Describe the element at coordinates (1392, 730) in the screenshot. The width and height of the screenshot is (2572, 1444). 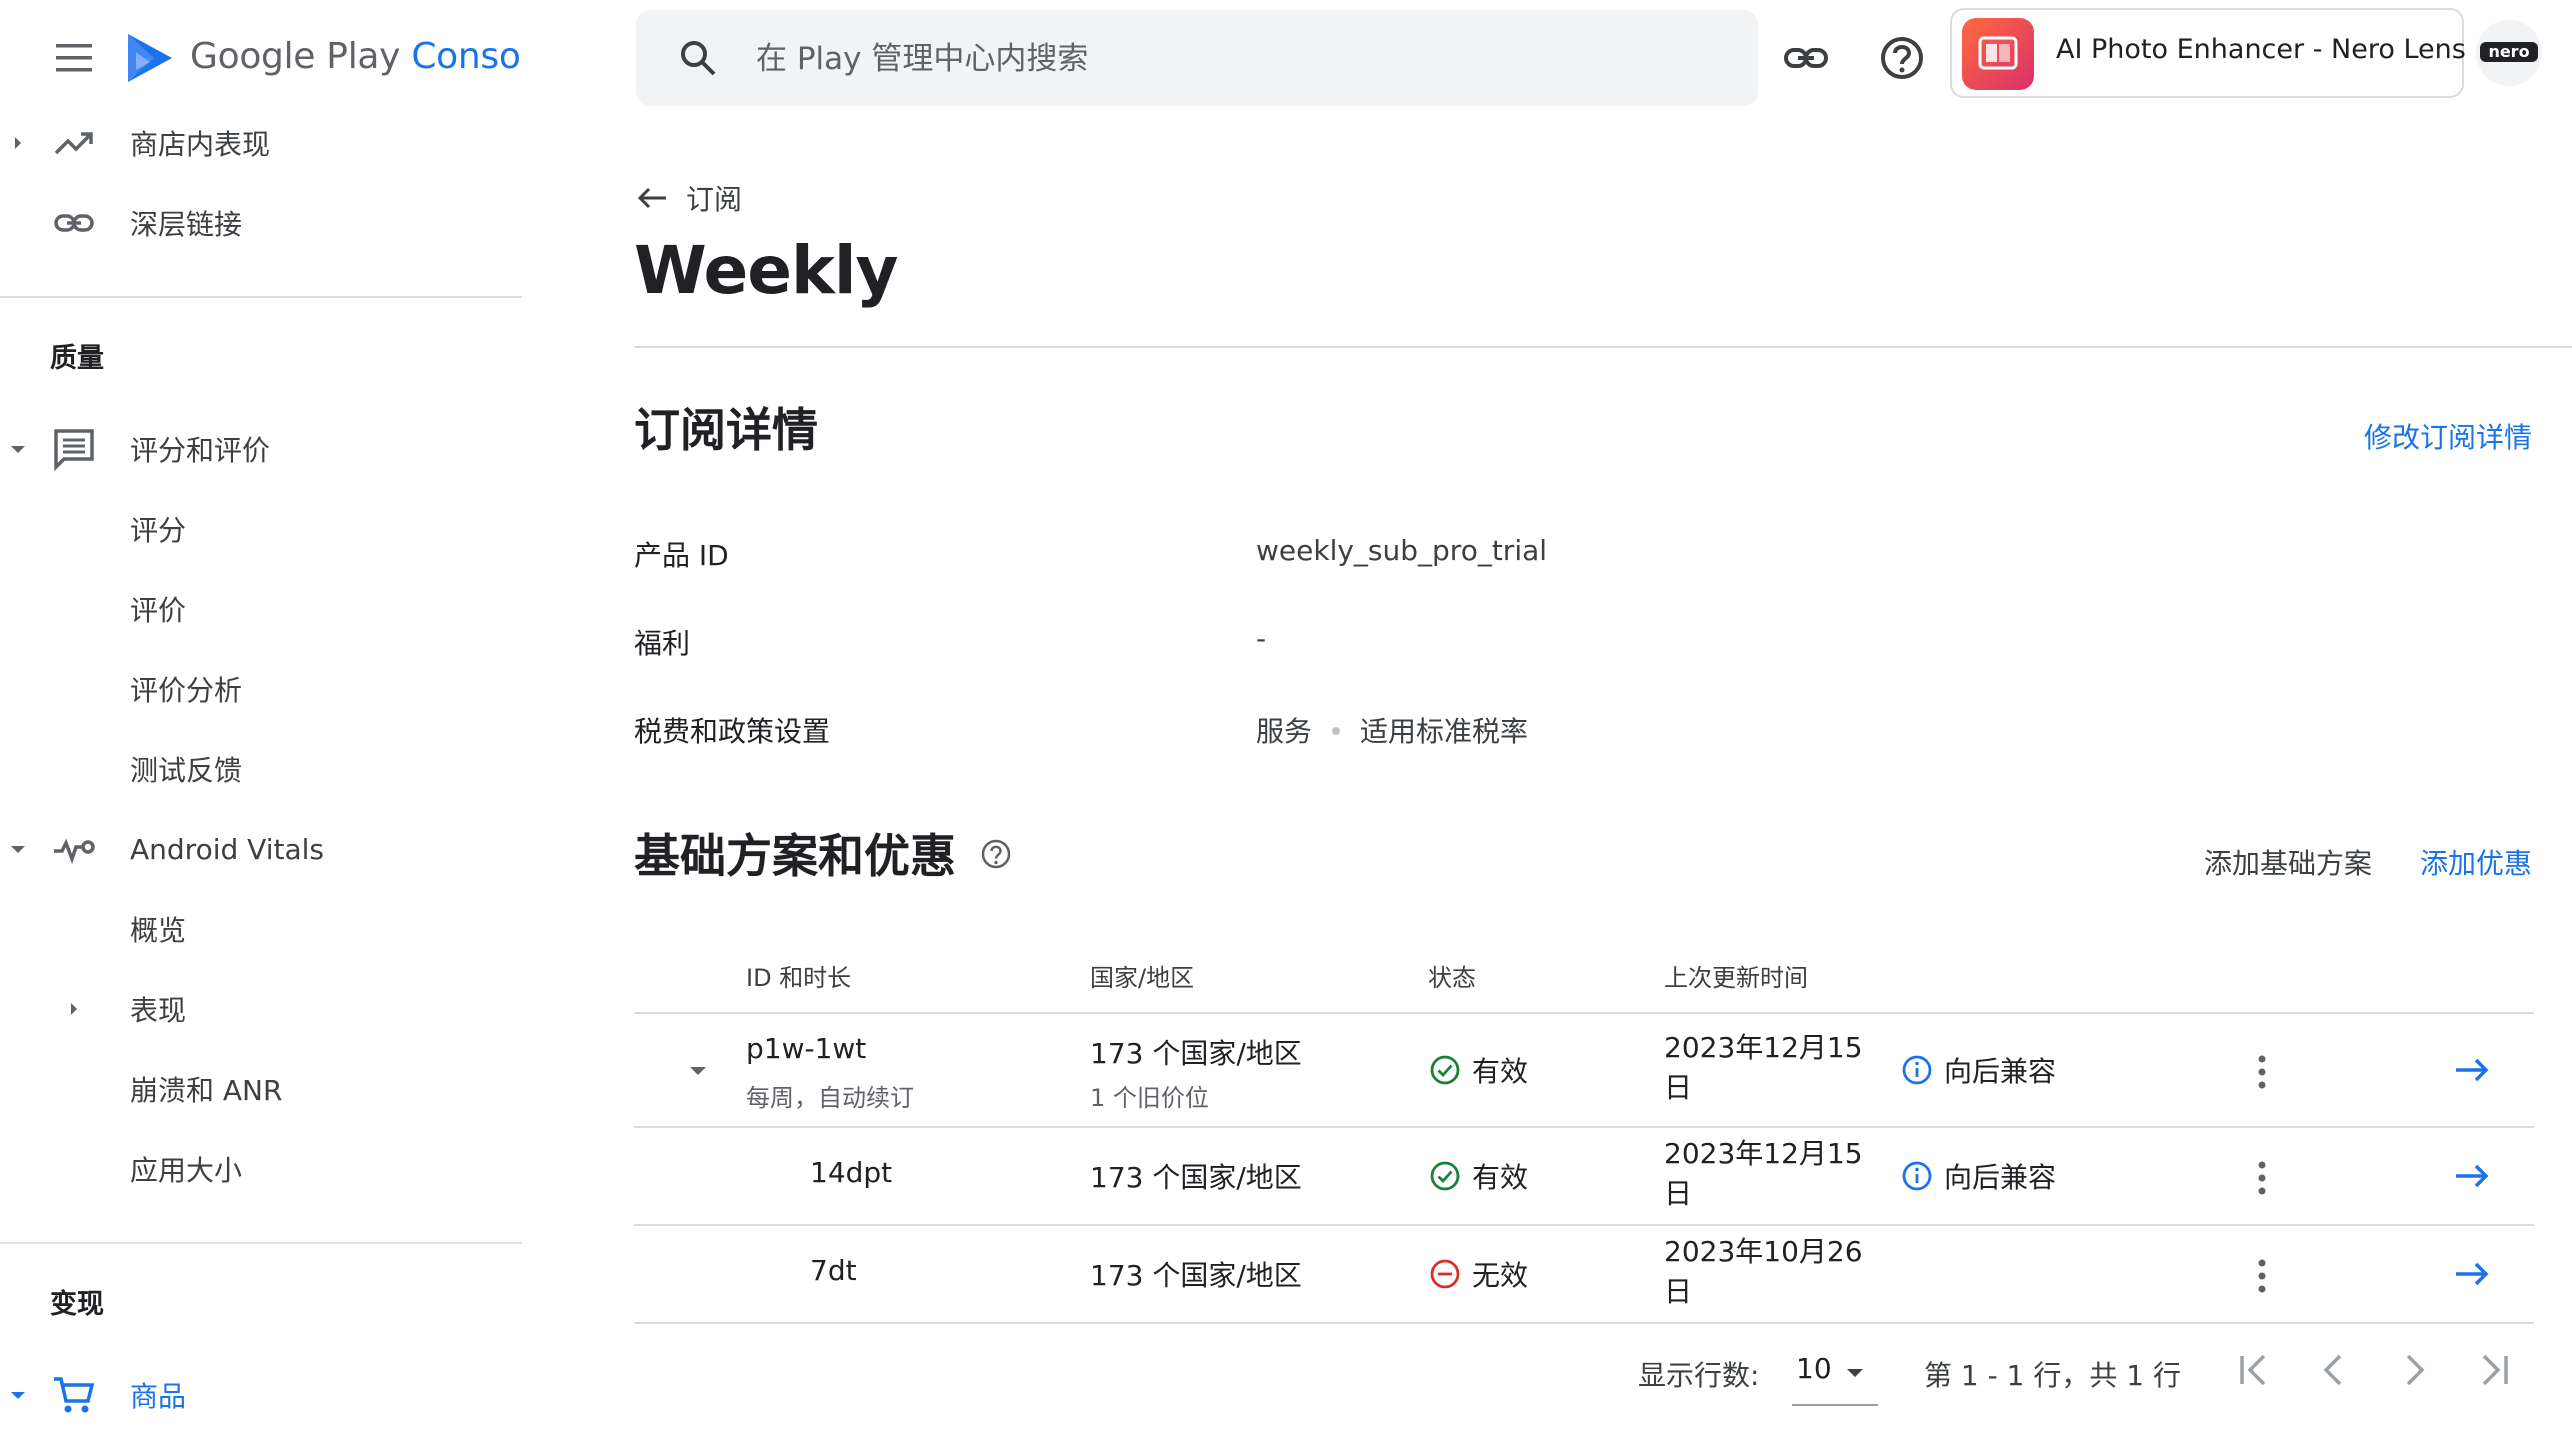
I see `tax-value: 服务 适用标准税率` at that location.